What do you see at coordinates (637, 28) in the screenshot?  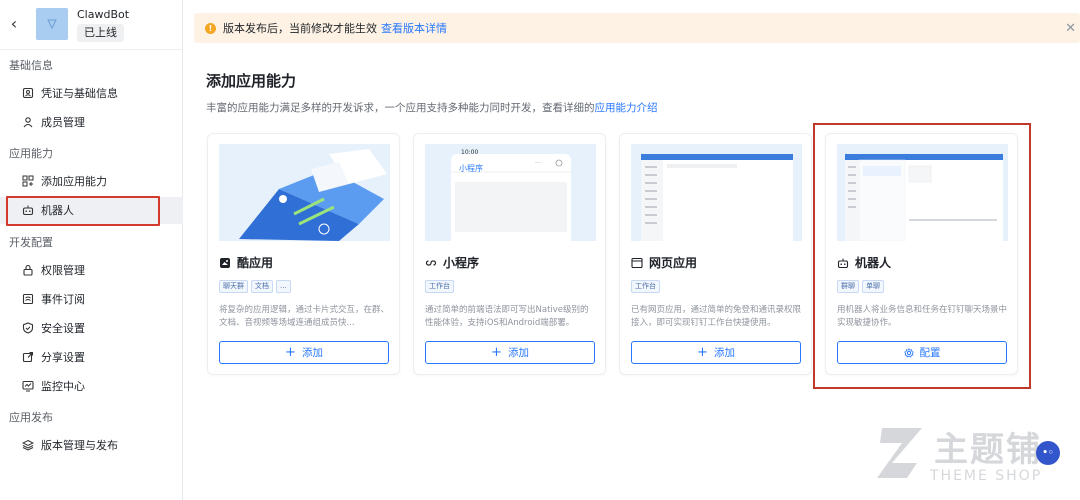 I see `release-notice-bar: ! 版本发布后，当前修改才能生效 查看版本详情` at bounding box center [637, 28].